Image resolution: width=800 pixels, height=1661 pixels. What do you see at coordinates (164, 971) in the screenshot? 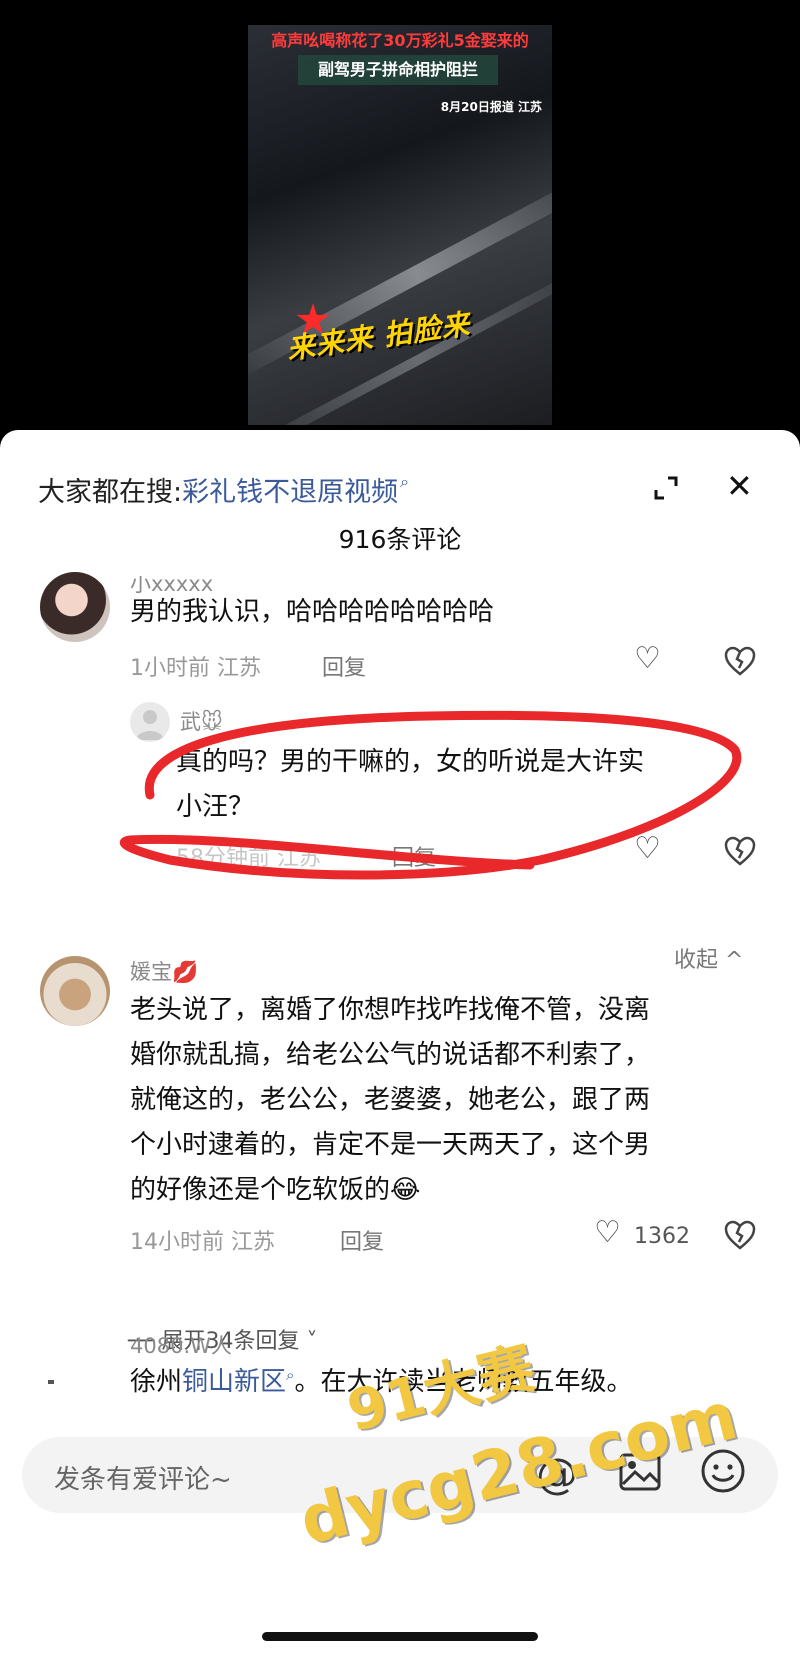
I see `comment-author: 媛宝💋` at bounding box center [164, 971].